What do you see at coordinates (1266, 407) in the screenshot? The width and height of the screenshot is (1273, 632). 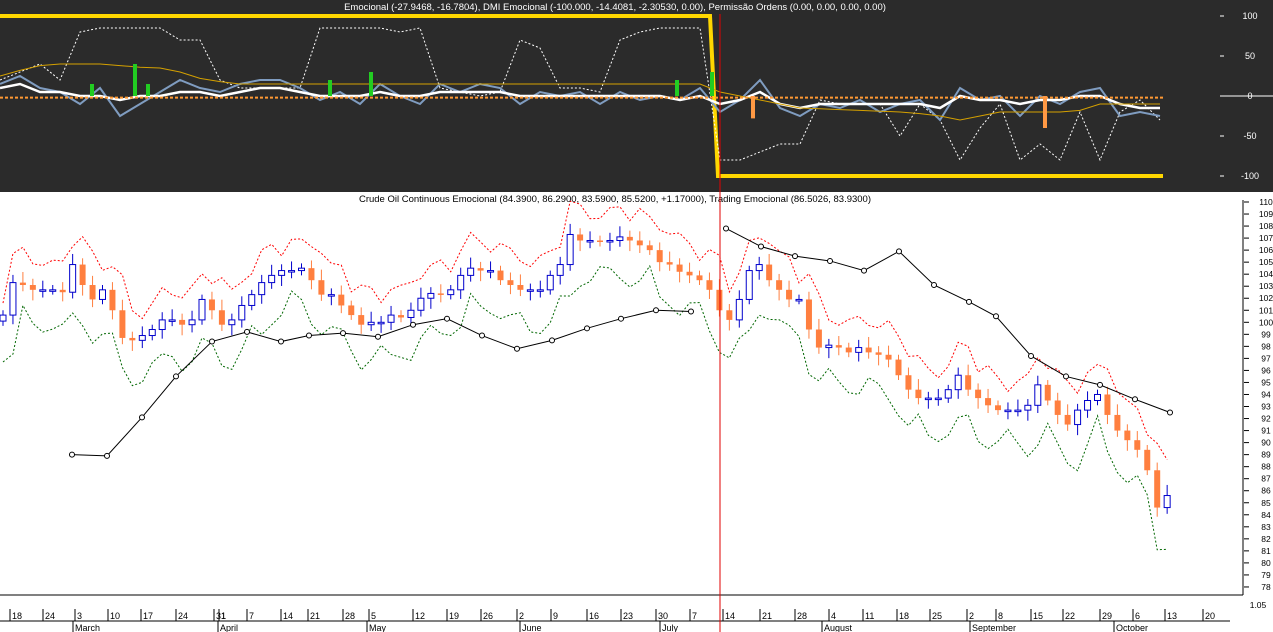 I see `y-tick-label: 93` at bounding box center [1266, 407].